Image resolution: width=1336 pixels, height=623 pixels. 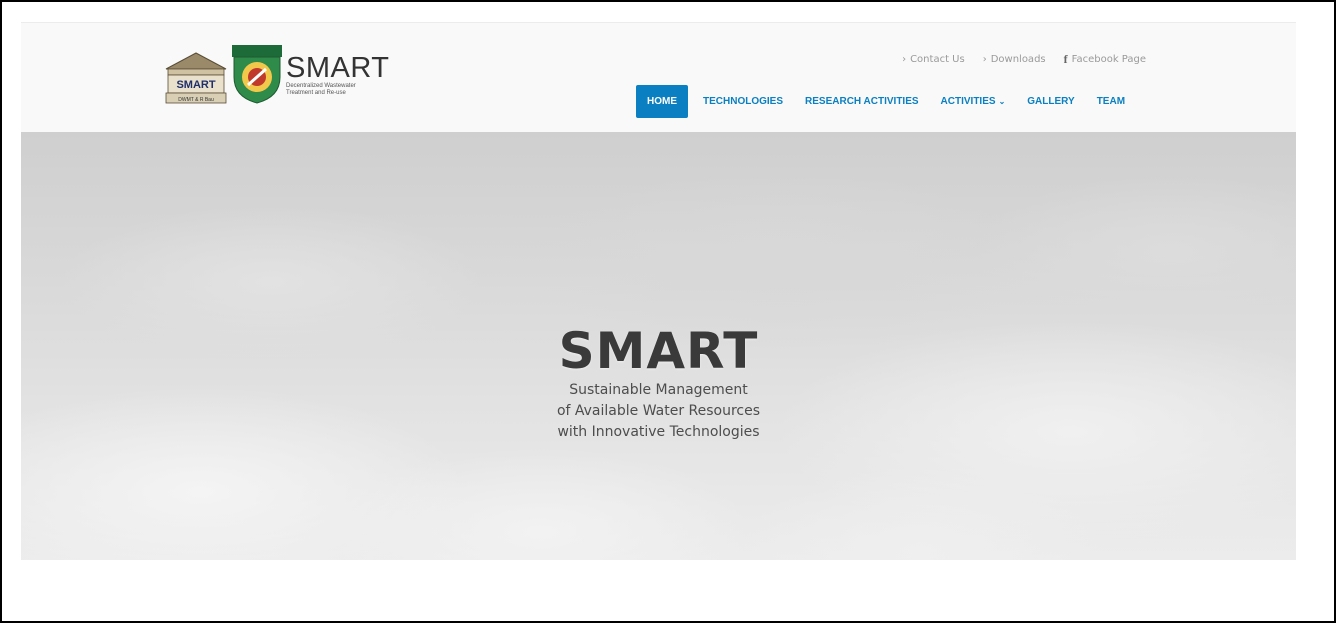 I want to click on nav-home: HOME, so click(x=662, y=101).